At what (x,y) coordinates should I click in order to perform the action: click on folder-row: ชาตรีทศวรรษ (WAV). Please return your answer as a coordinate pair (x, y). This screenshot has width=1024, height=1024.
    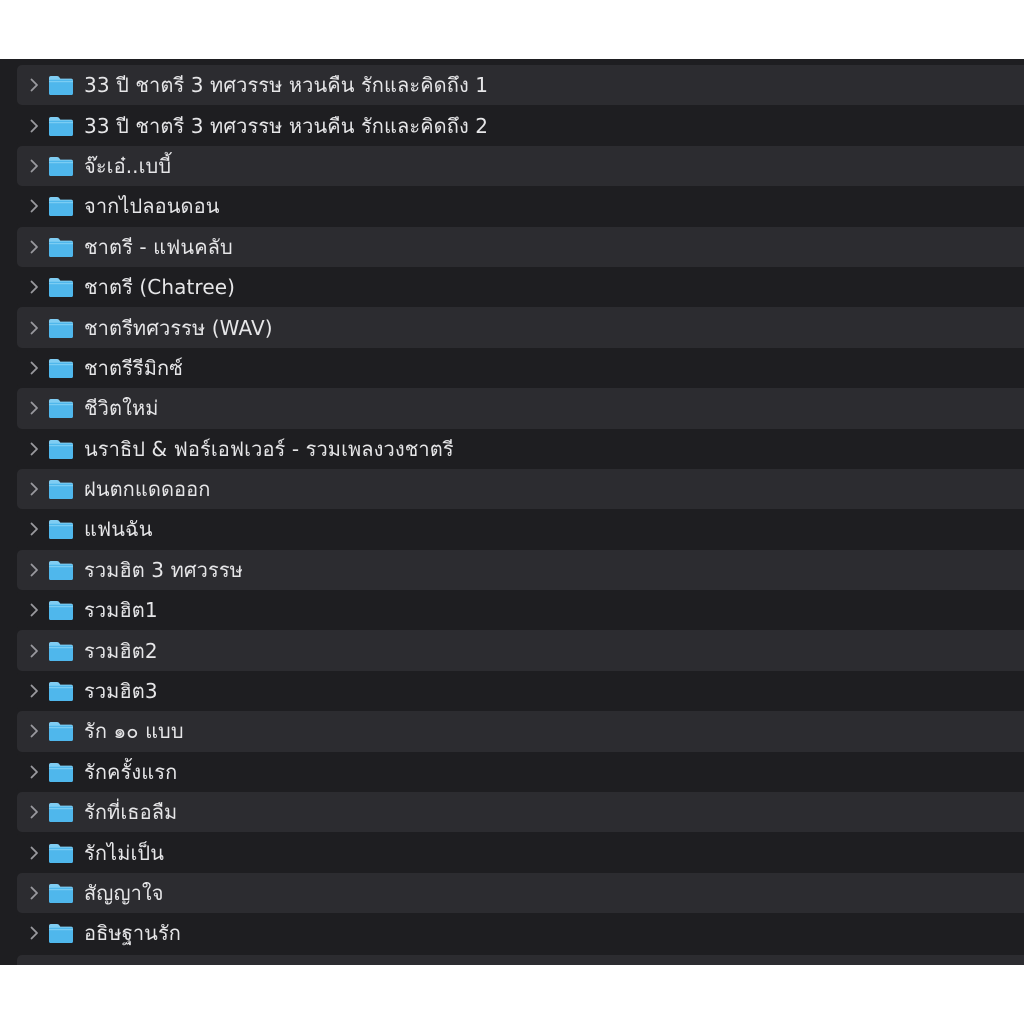
    Looking at the image, I should click on (520, 327).